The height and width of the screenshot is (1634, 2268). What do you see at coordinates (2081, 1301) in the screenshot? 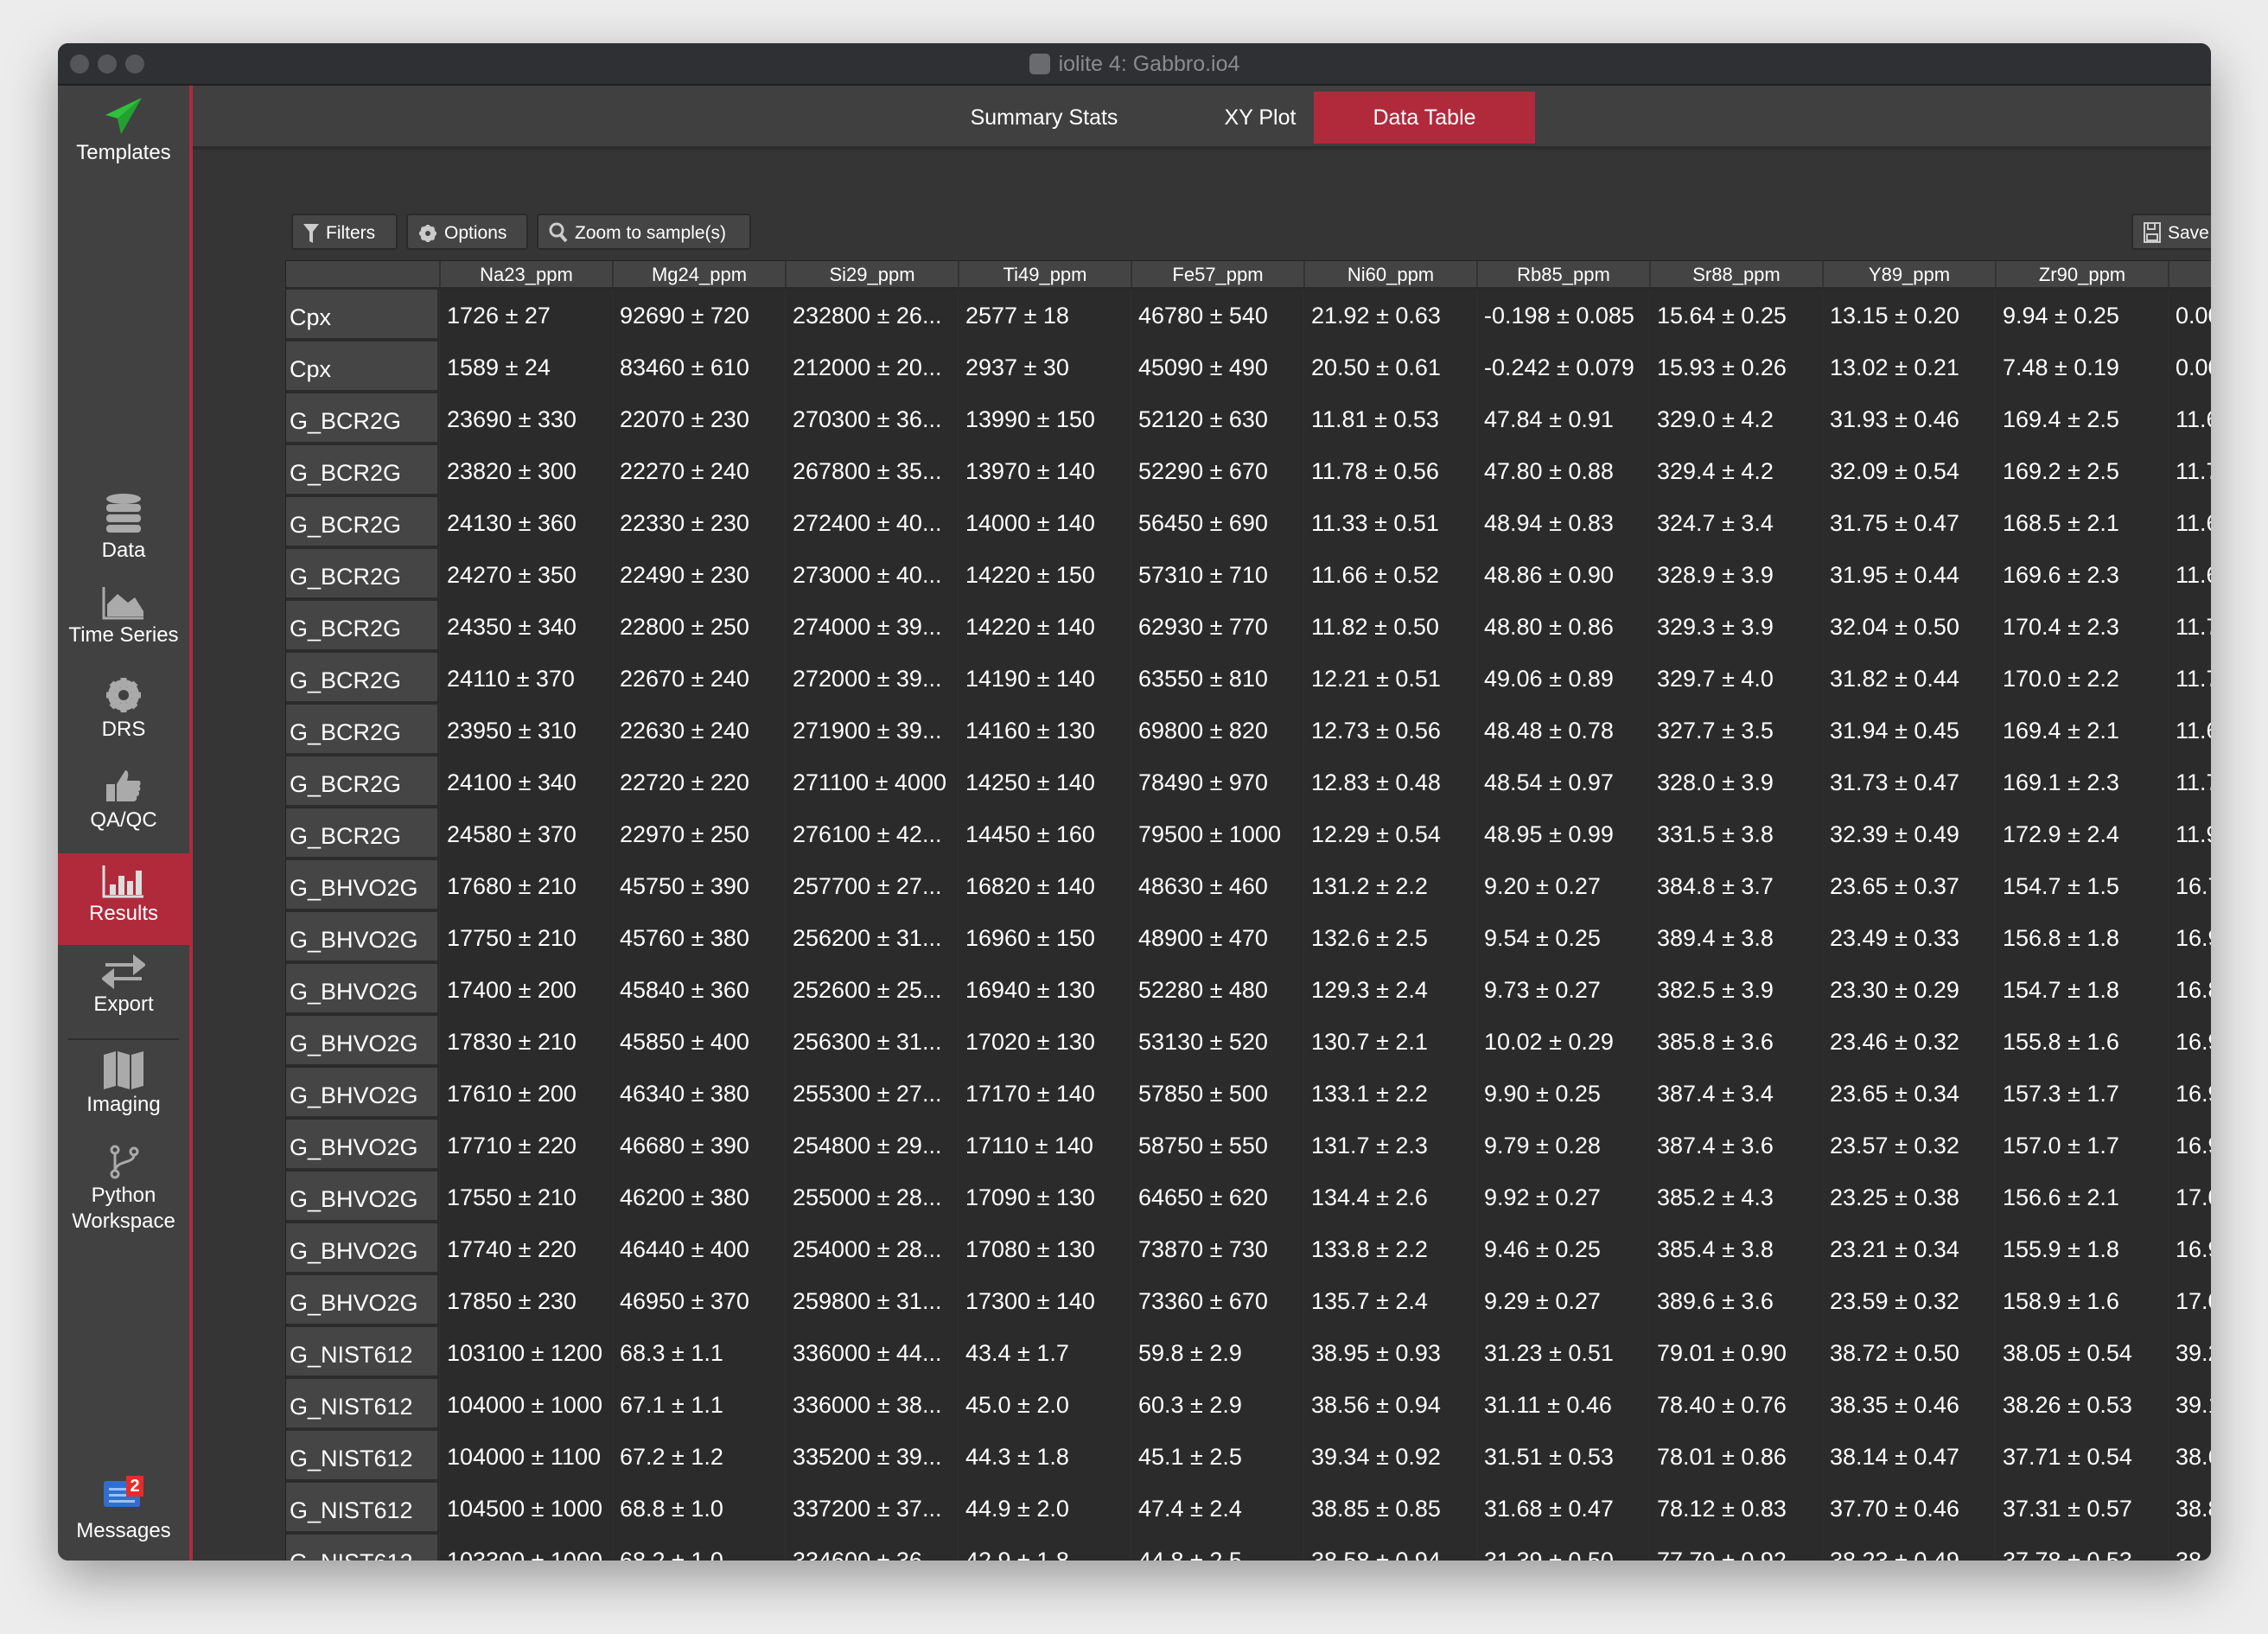
I see `table-cell: 158.9 ± 1.6` at bounding box center [2081, 1301].